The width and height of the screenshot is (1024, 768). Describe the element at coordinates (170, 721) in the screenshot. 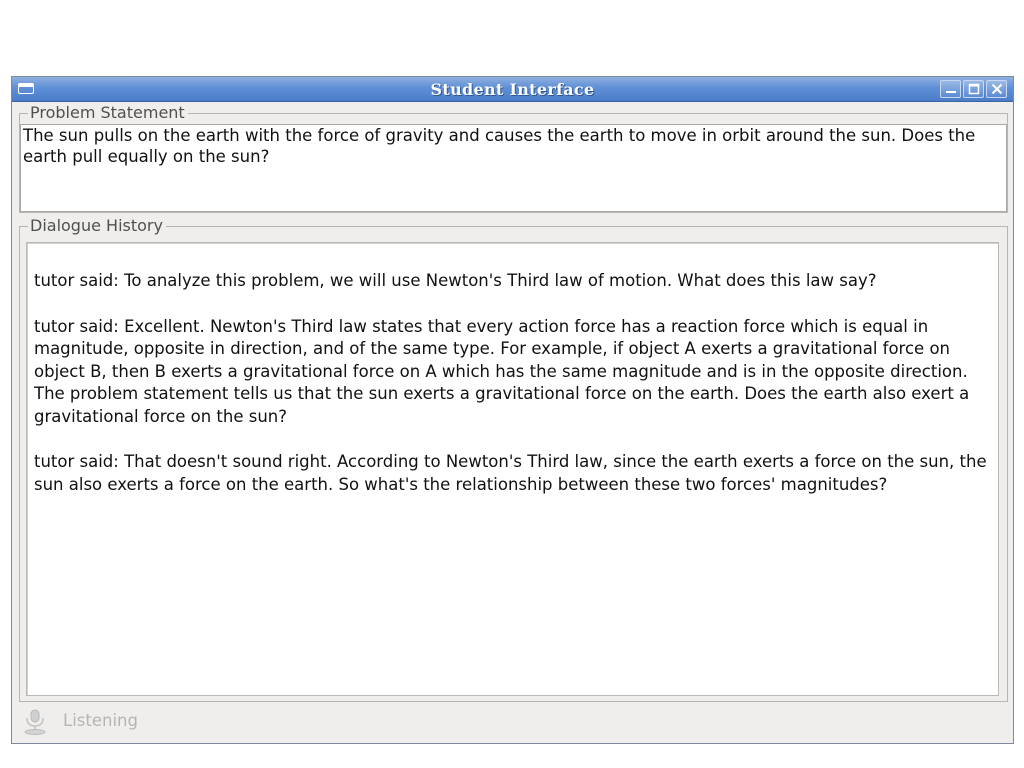

I see `status-bar: Listening` at that location.